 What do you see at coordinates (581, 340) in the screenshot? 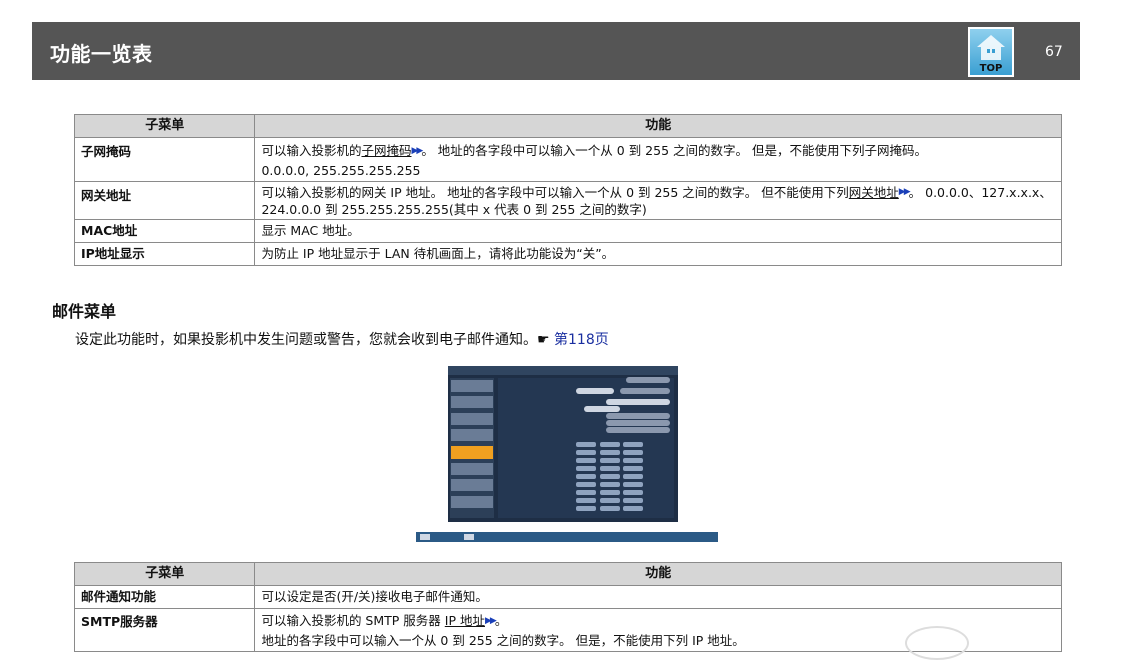
I see `page-reference-link: 第118页` at bounding box center [581, 340].